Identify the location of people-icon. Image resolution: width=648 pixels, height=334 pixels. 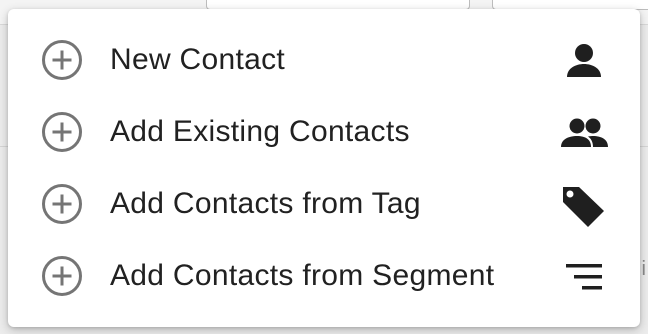
(584, 133).